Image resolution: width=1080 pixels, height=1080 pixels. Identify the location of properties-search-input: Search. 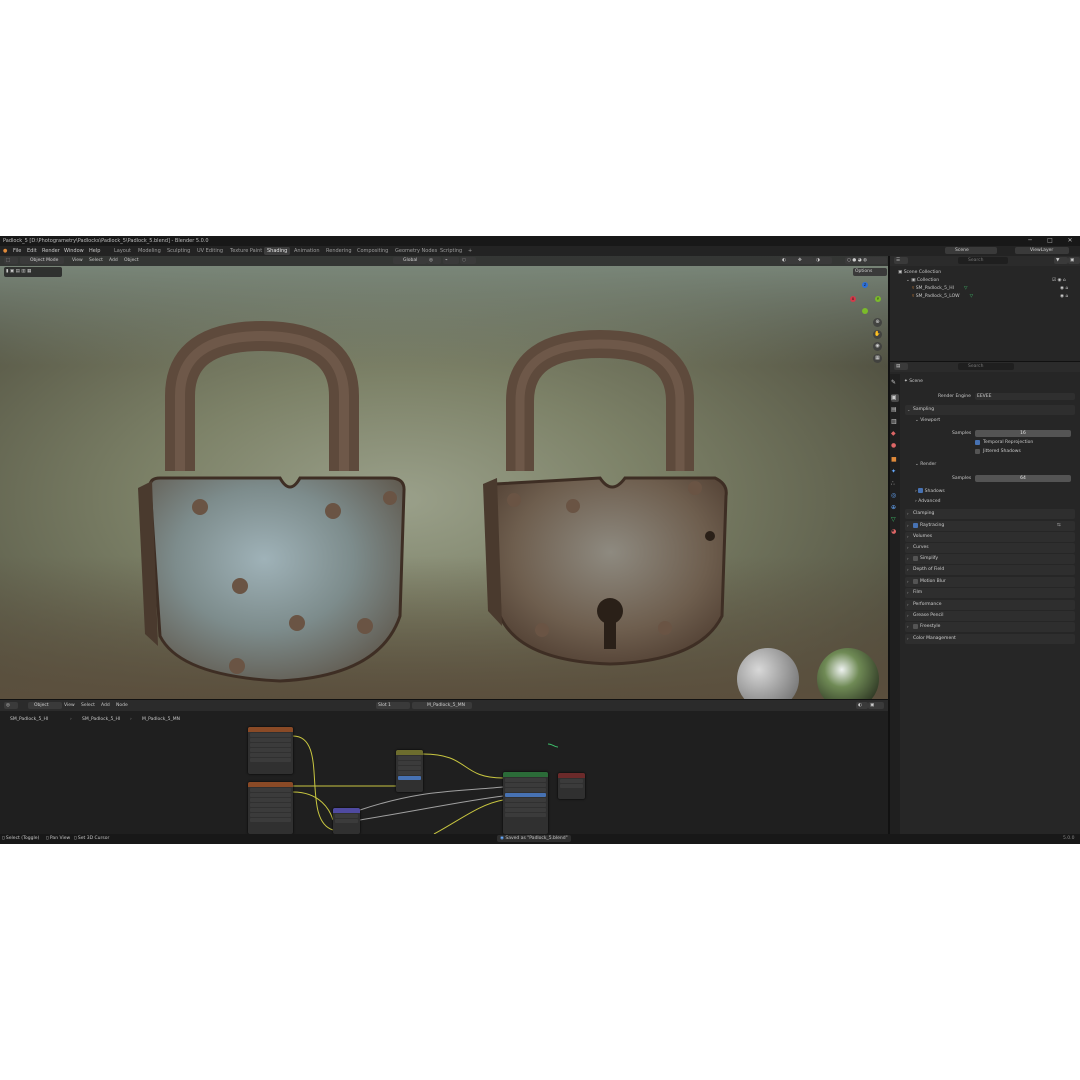
(986, 366).